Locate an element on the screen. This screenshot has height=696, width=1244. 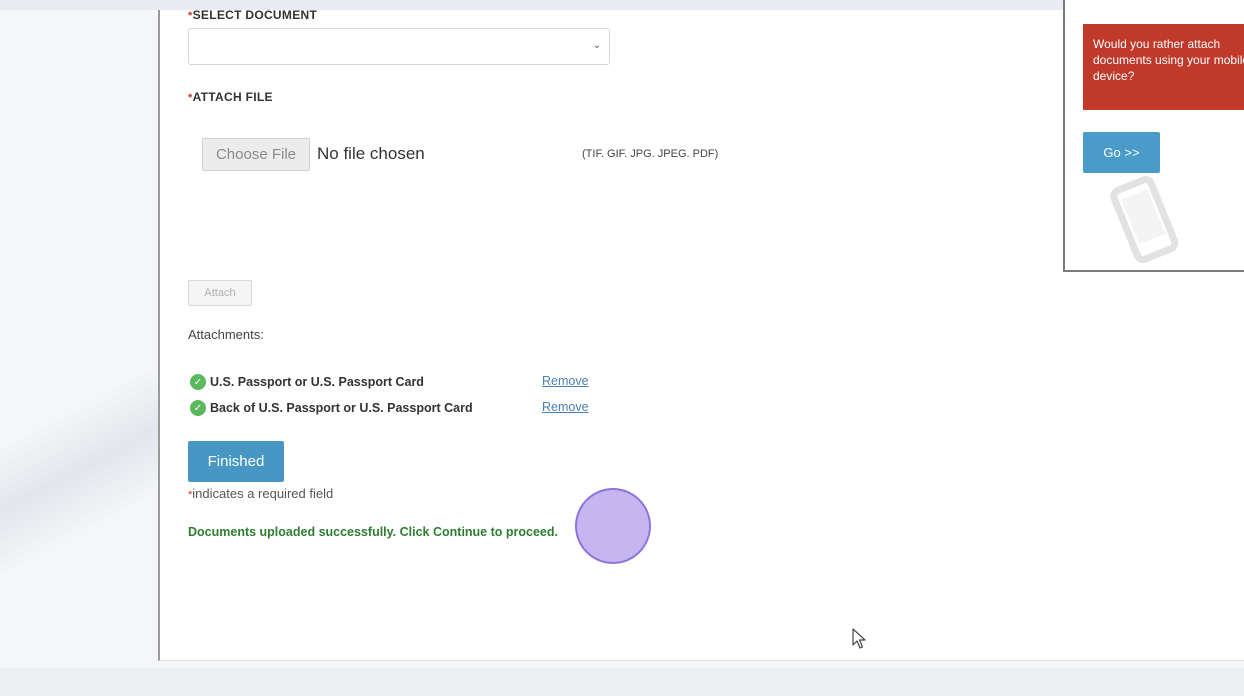
required-field-note: *indicates a required field is located at coordinates (261, 493).